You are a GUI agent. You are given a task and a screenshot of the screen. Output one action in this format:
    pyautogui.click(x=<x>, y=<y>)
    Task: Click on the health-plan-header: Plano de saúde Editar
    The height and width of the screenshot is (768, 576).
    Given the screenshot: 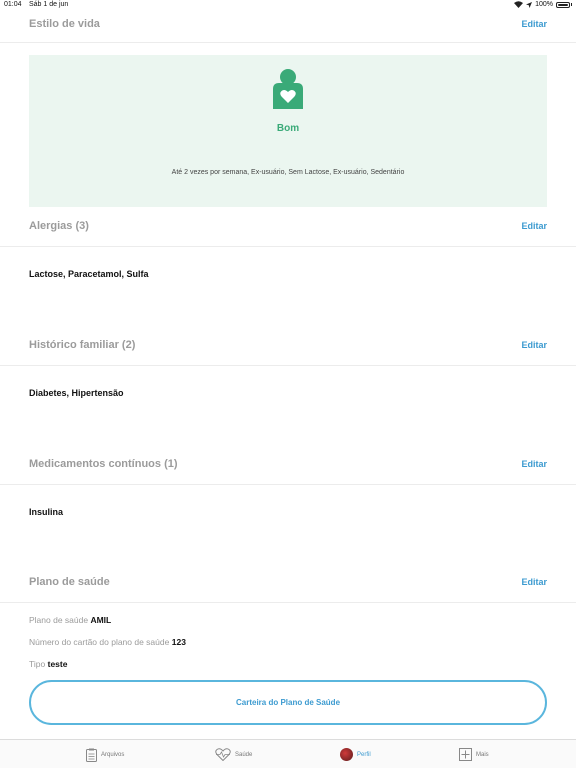 What is the action you would take?
    pyautogui.click(x=288, y=585)
    